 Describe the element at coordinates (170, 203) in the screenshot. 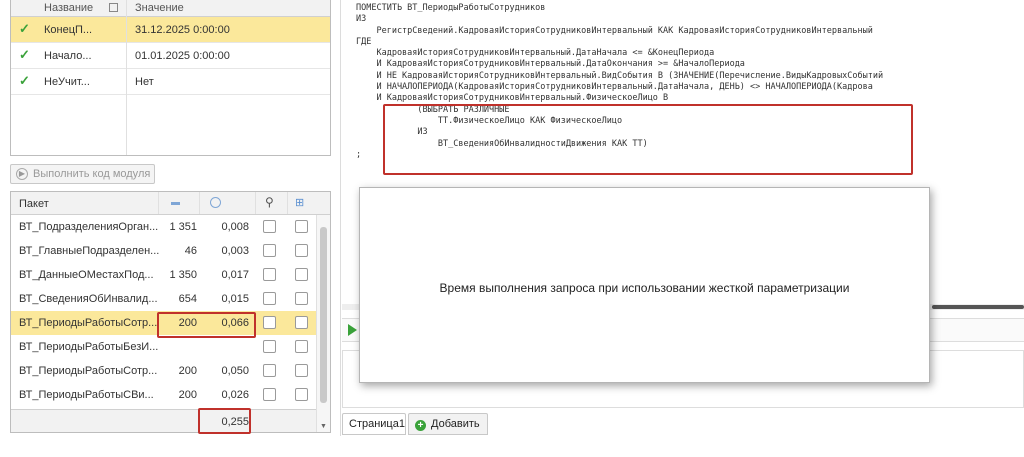

I see `packets-header: Пакет ⚲ ⊞` at that location.